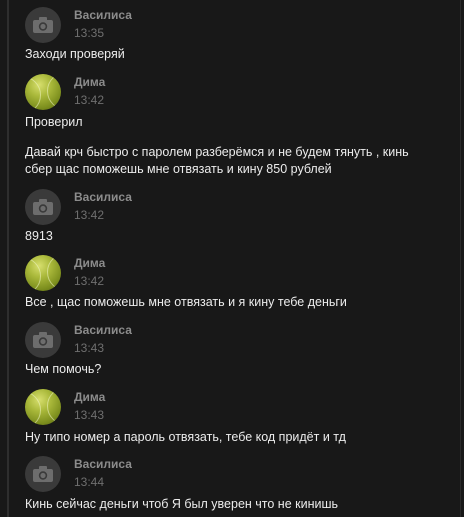  Describe the element at coordinates (75, 54) in the screenshot. I see `message-text: Заходи проверяй` at that location.